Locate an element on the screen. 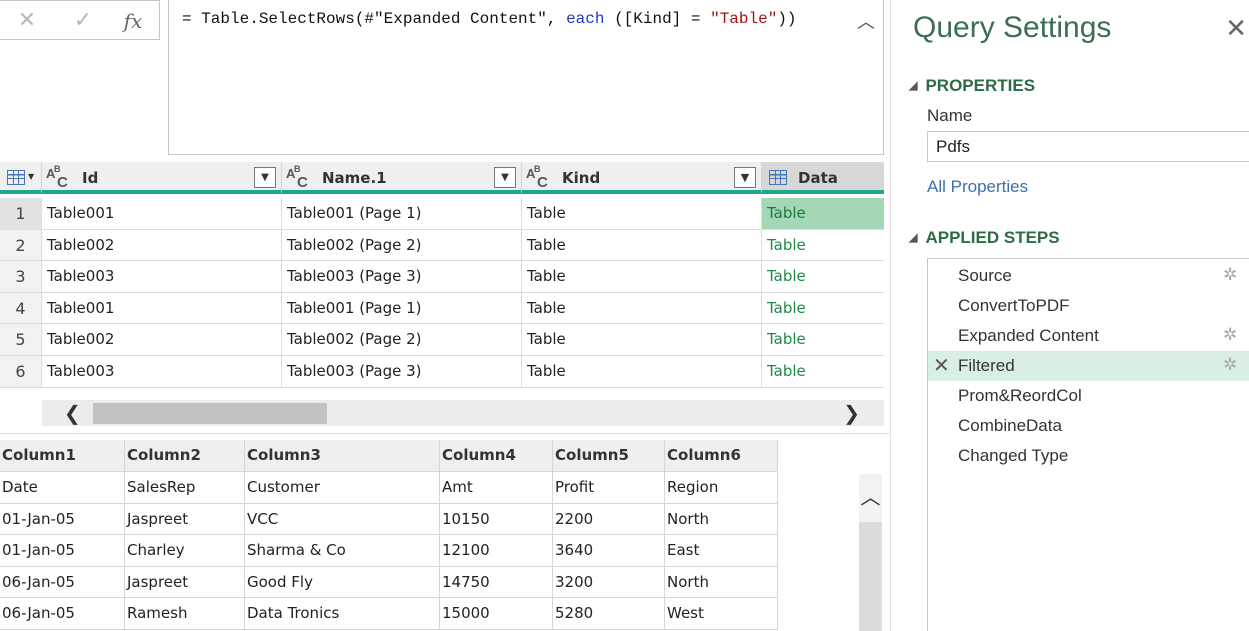  cell-id: Table002 is located at coordinates (162, 245).